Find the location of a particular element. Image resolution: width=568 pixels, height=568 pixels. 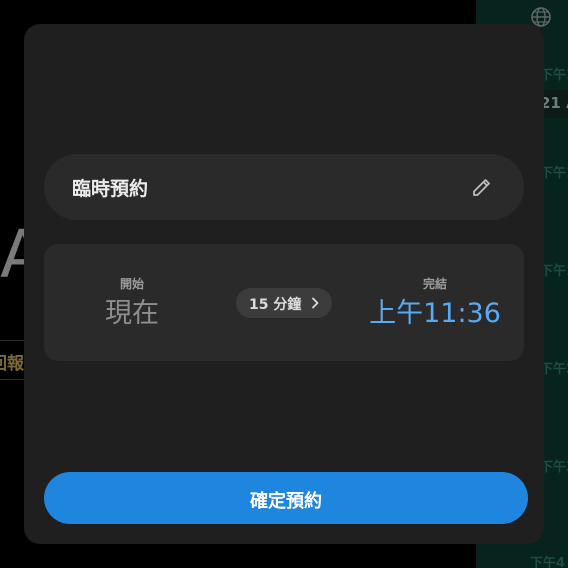

pencil-icon is located at coordinates (482, 187).